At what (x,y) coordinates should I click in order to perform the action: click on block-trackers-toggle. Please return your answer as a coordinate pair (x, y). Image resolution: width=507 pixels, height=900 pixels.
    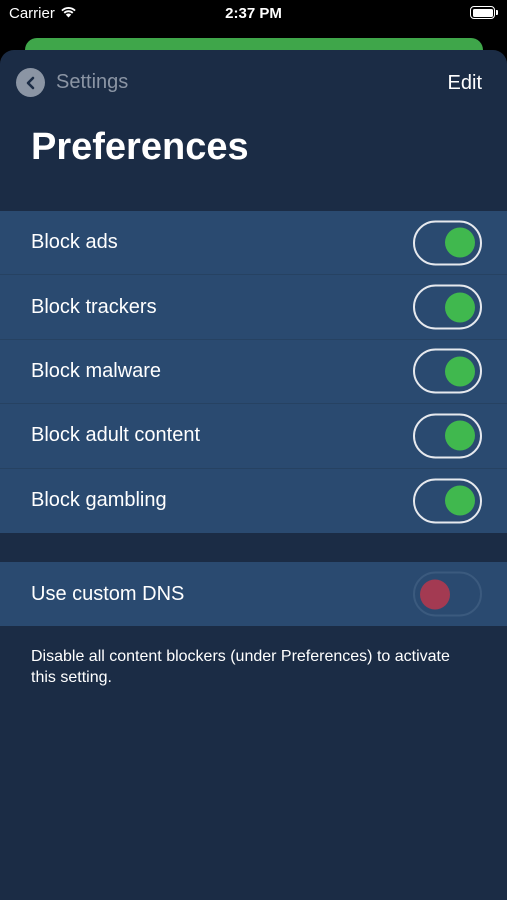
    Looking at the image, I should click on (447, 307).